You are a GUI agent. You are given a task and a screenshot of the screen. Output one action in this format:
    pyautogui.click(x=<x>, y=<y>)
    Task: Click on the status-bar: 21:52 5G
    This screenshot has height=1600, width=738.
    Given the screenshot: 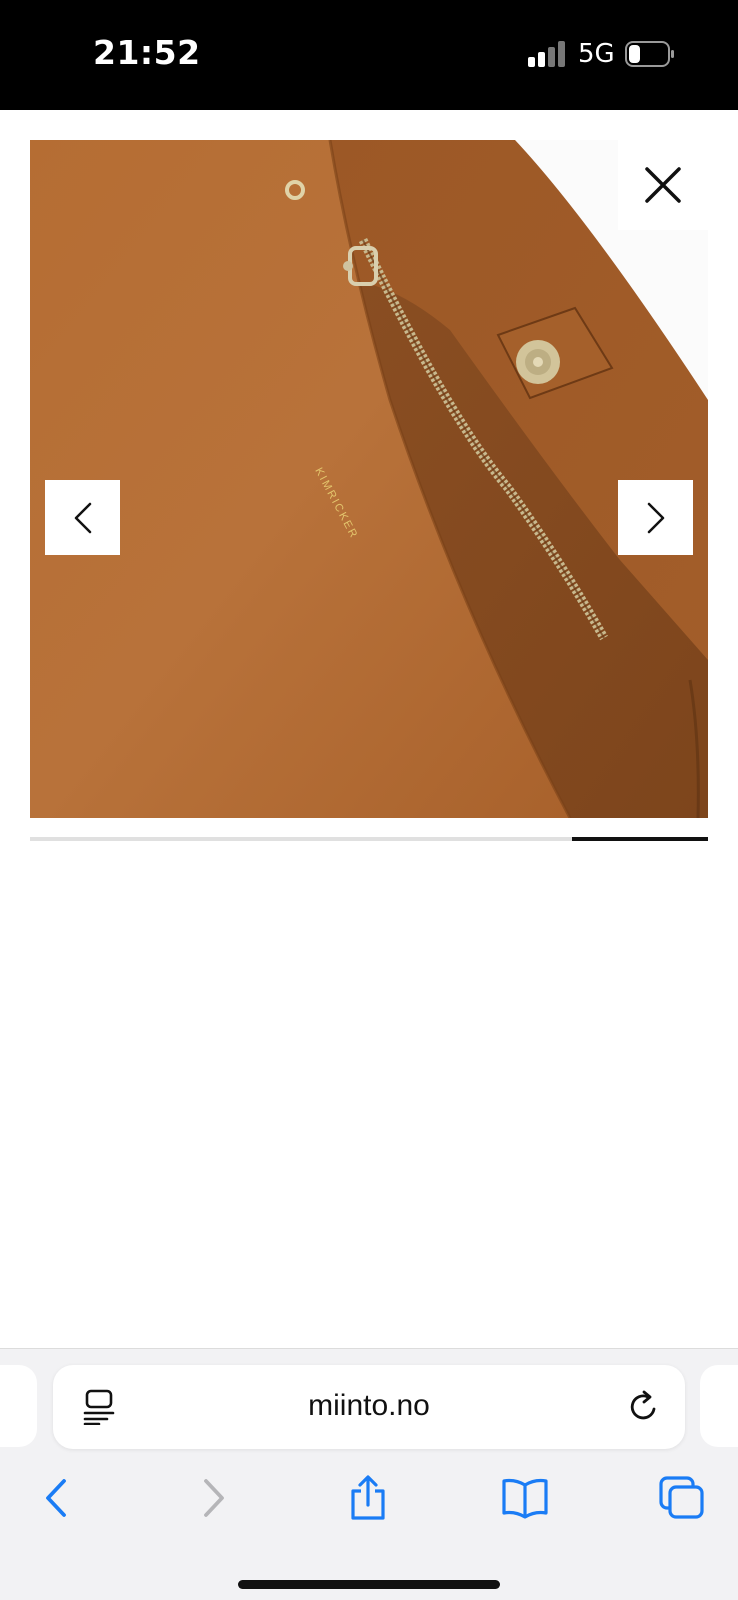 What is the action you would take?
    pyautogui.click(x=369, y=55)
    